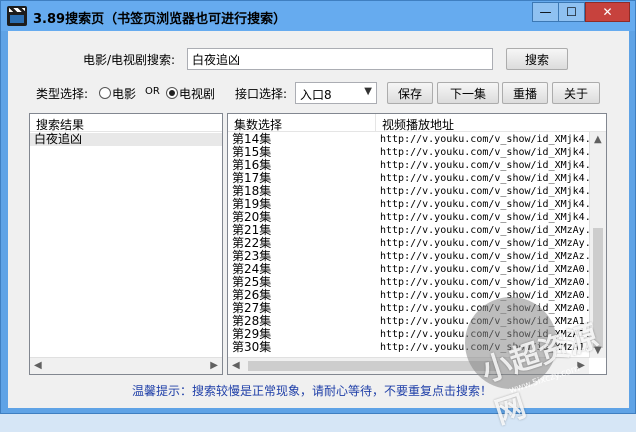  I want to click on table-row: 第15集 http://v.youku.com/v_show/id_XMjk4.., so click(412, 152).